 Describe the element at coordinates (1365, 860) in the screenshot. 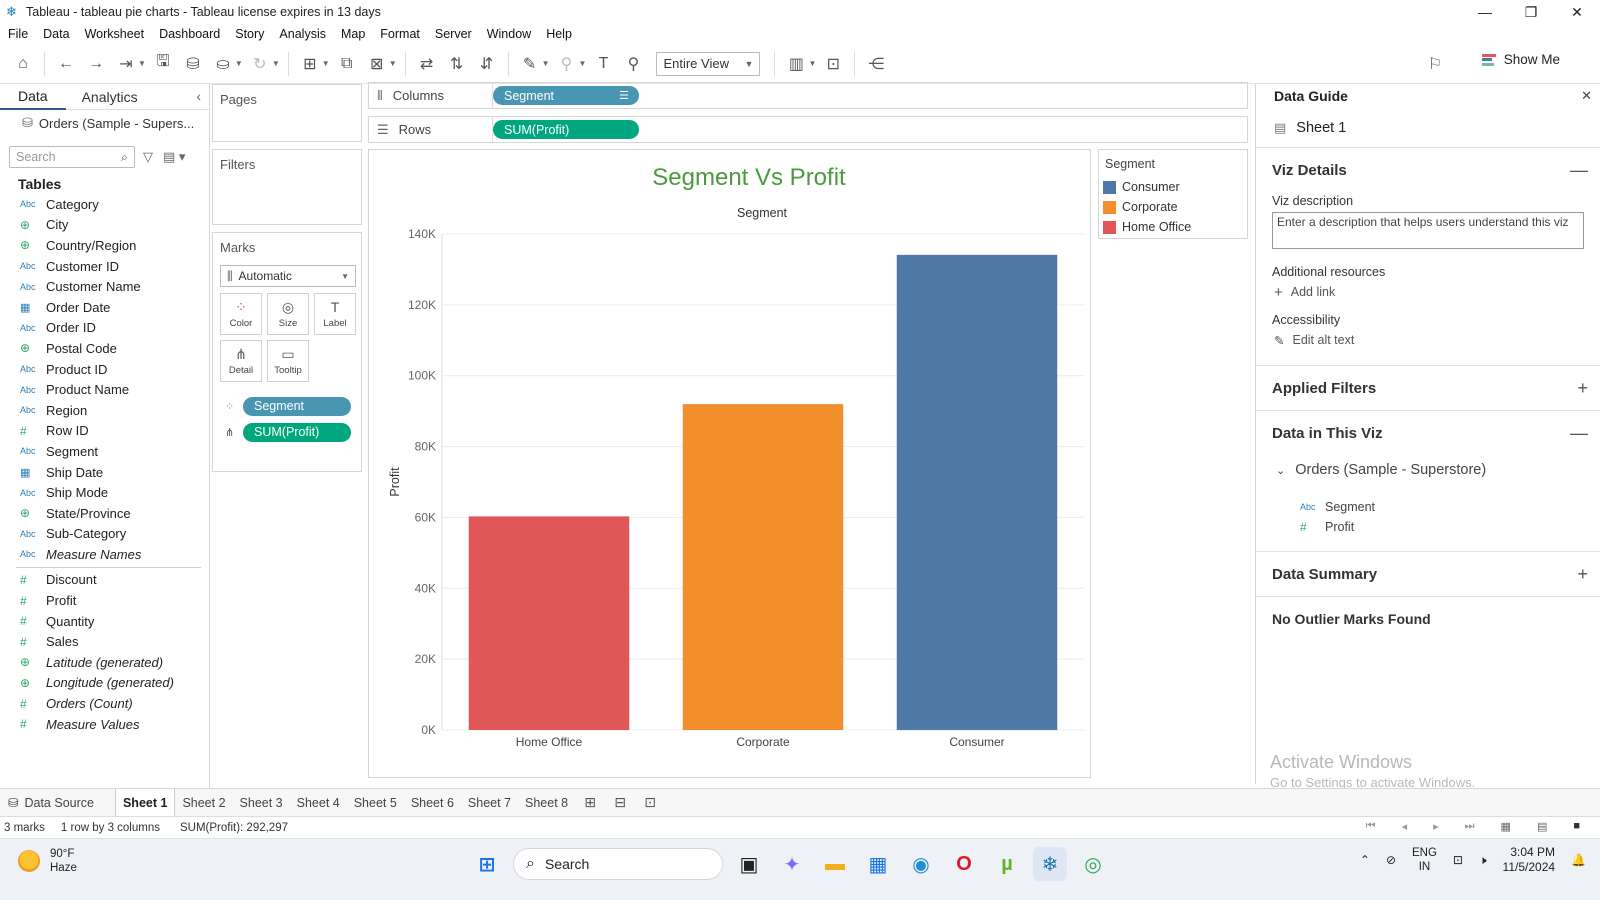

I see `chevron-up-icon: ⌃` at that location.